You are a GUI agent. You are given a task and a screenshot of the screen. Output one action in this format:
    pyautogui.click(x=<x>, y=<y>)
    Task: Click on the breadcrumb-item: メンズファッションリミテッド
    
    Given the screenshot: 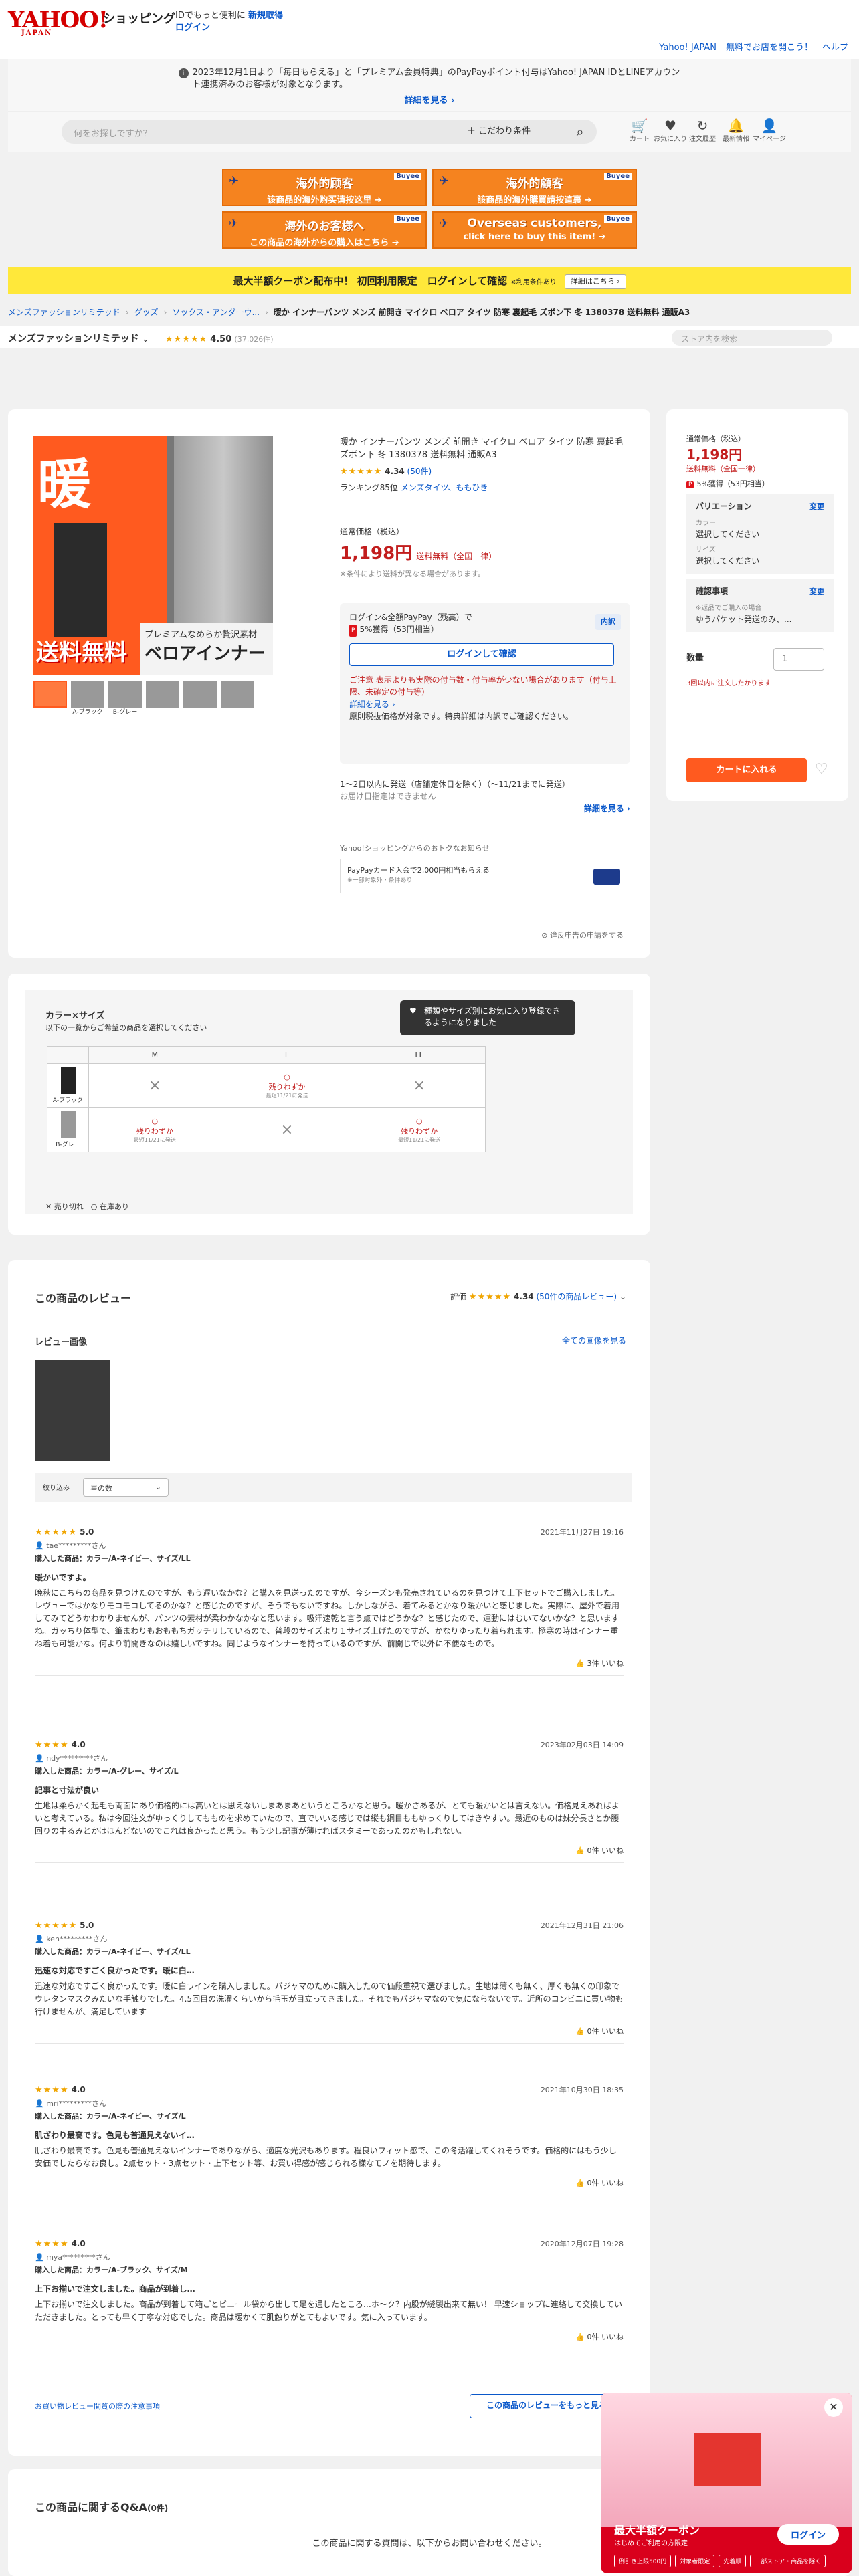 What is the action you would take?
    pyautogui.click(x=64, y=312)
    